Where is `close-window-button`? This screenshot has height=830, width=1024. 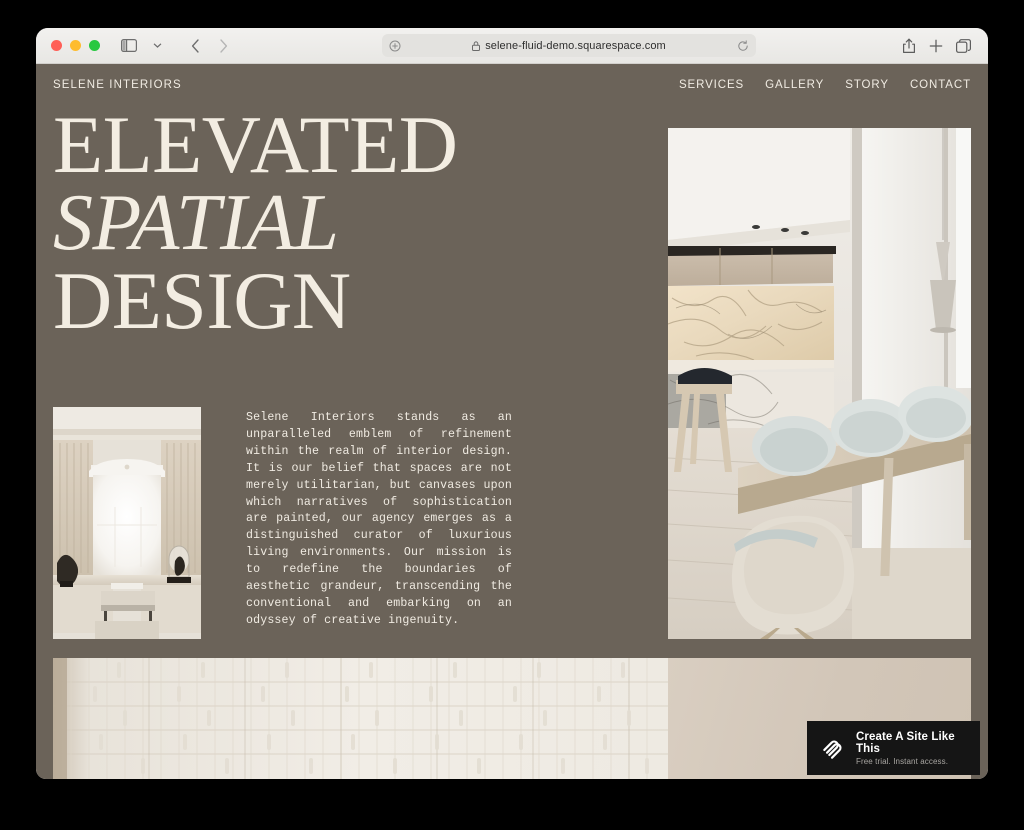
close-window-button is located at coordinates (56, 45).